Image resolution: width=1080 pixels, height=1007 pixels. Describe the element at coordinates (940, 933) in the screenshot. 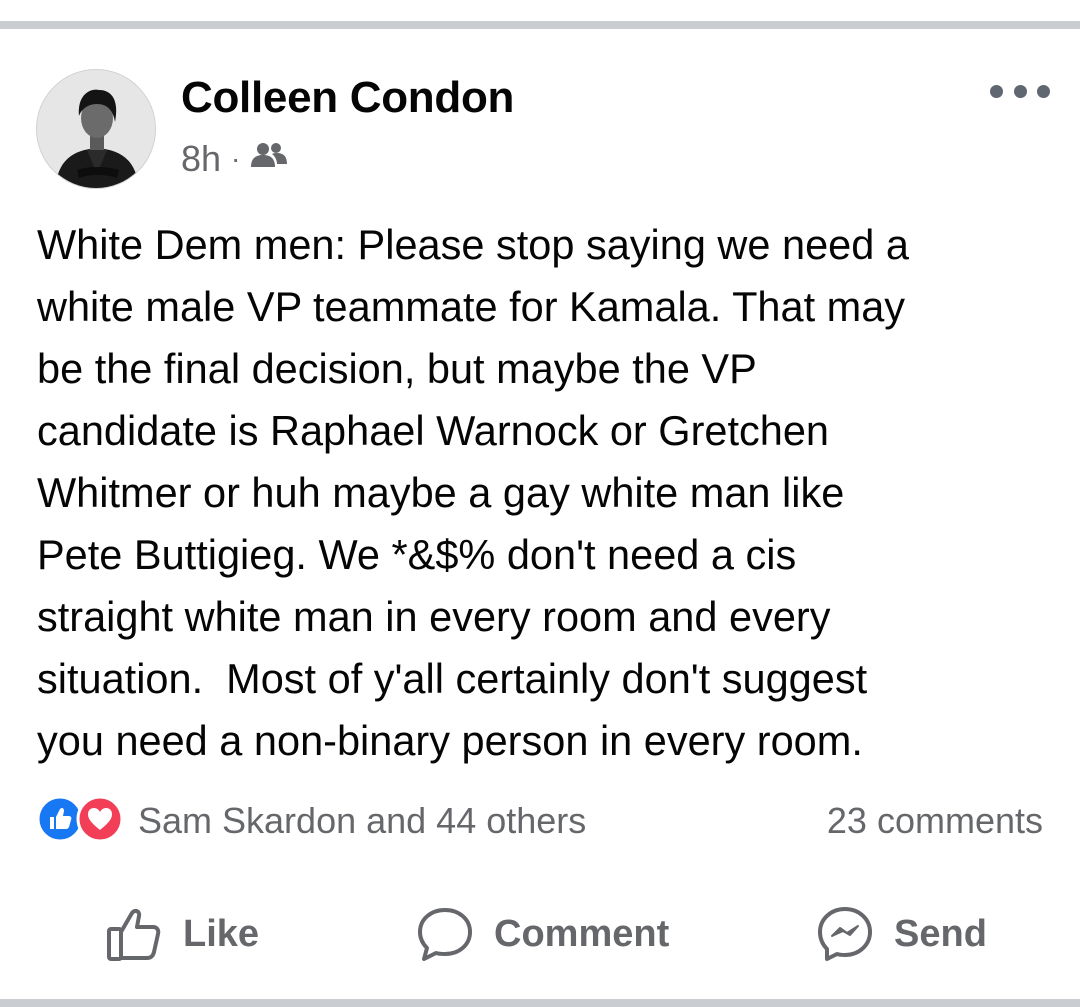

I see `send-label: Send` at that location.